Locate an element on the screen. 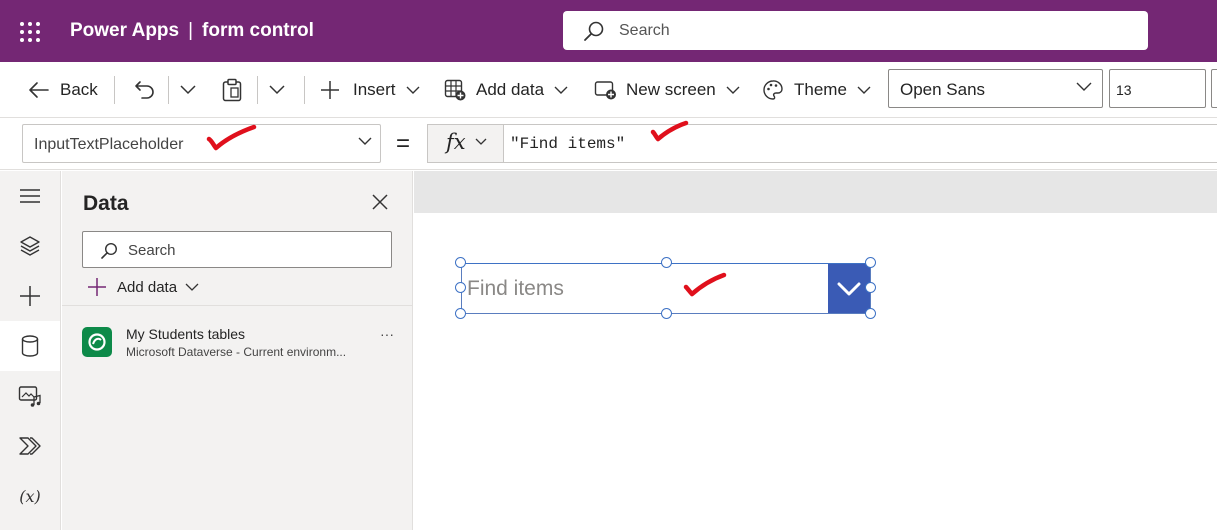  undo-icon is located at coordinates (144, 90).